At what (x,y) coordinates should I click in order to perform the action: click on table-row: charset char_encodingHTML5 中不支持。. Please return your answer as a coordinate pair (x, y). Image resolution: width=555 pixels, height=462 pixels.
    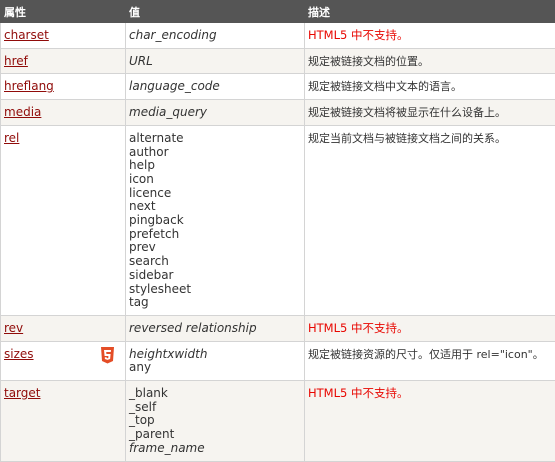
    Looking at the image, I should click on (278, 36).